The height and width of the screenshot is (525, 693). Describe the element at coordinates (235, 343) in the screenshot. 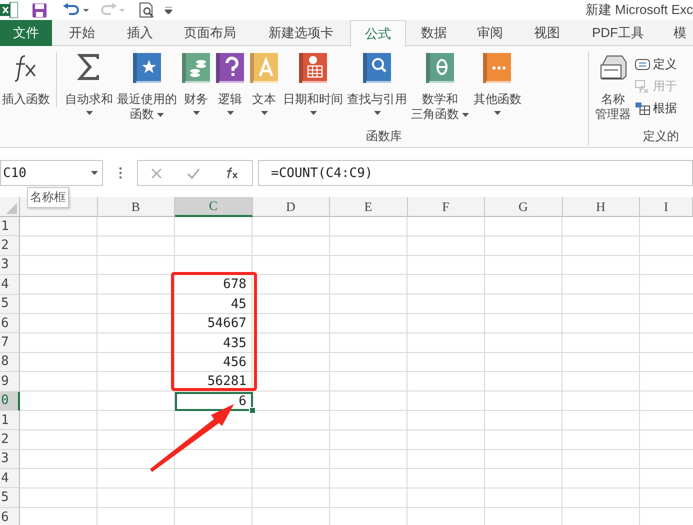

I see `table-cell-text: 435` at that location.